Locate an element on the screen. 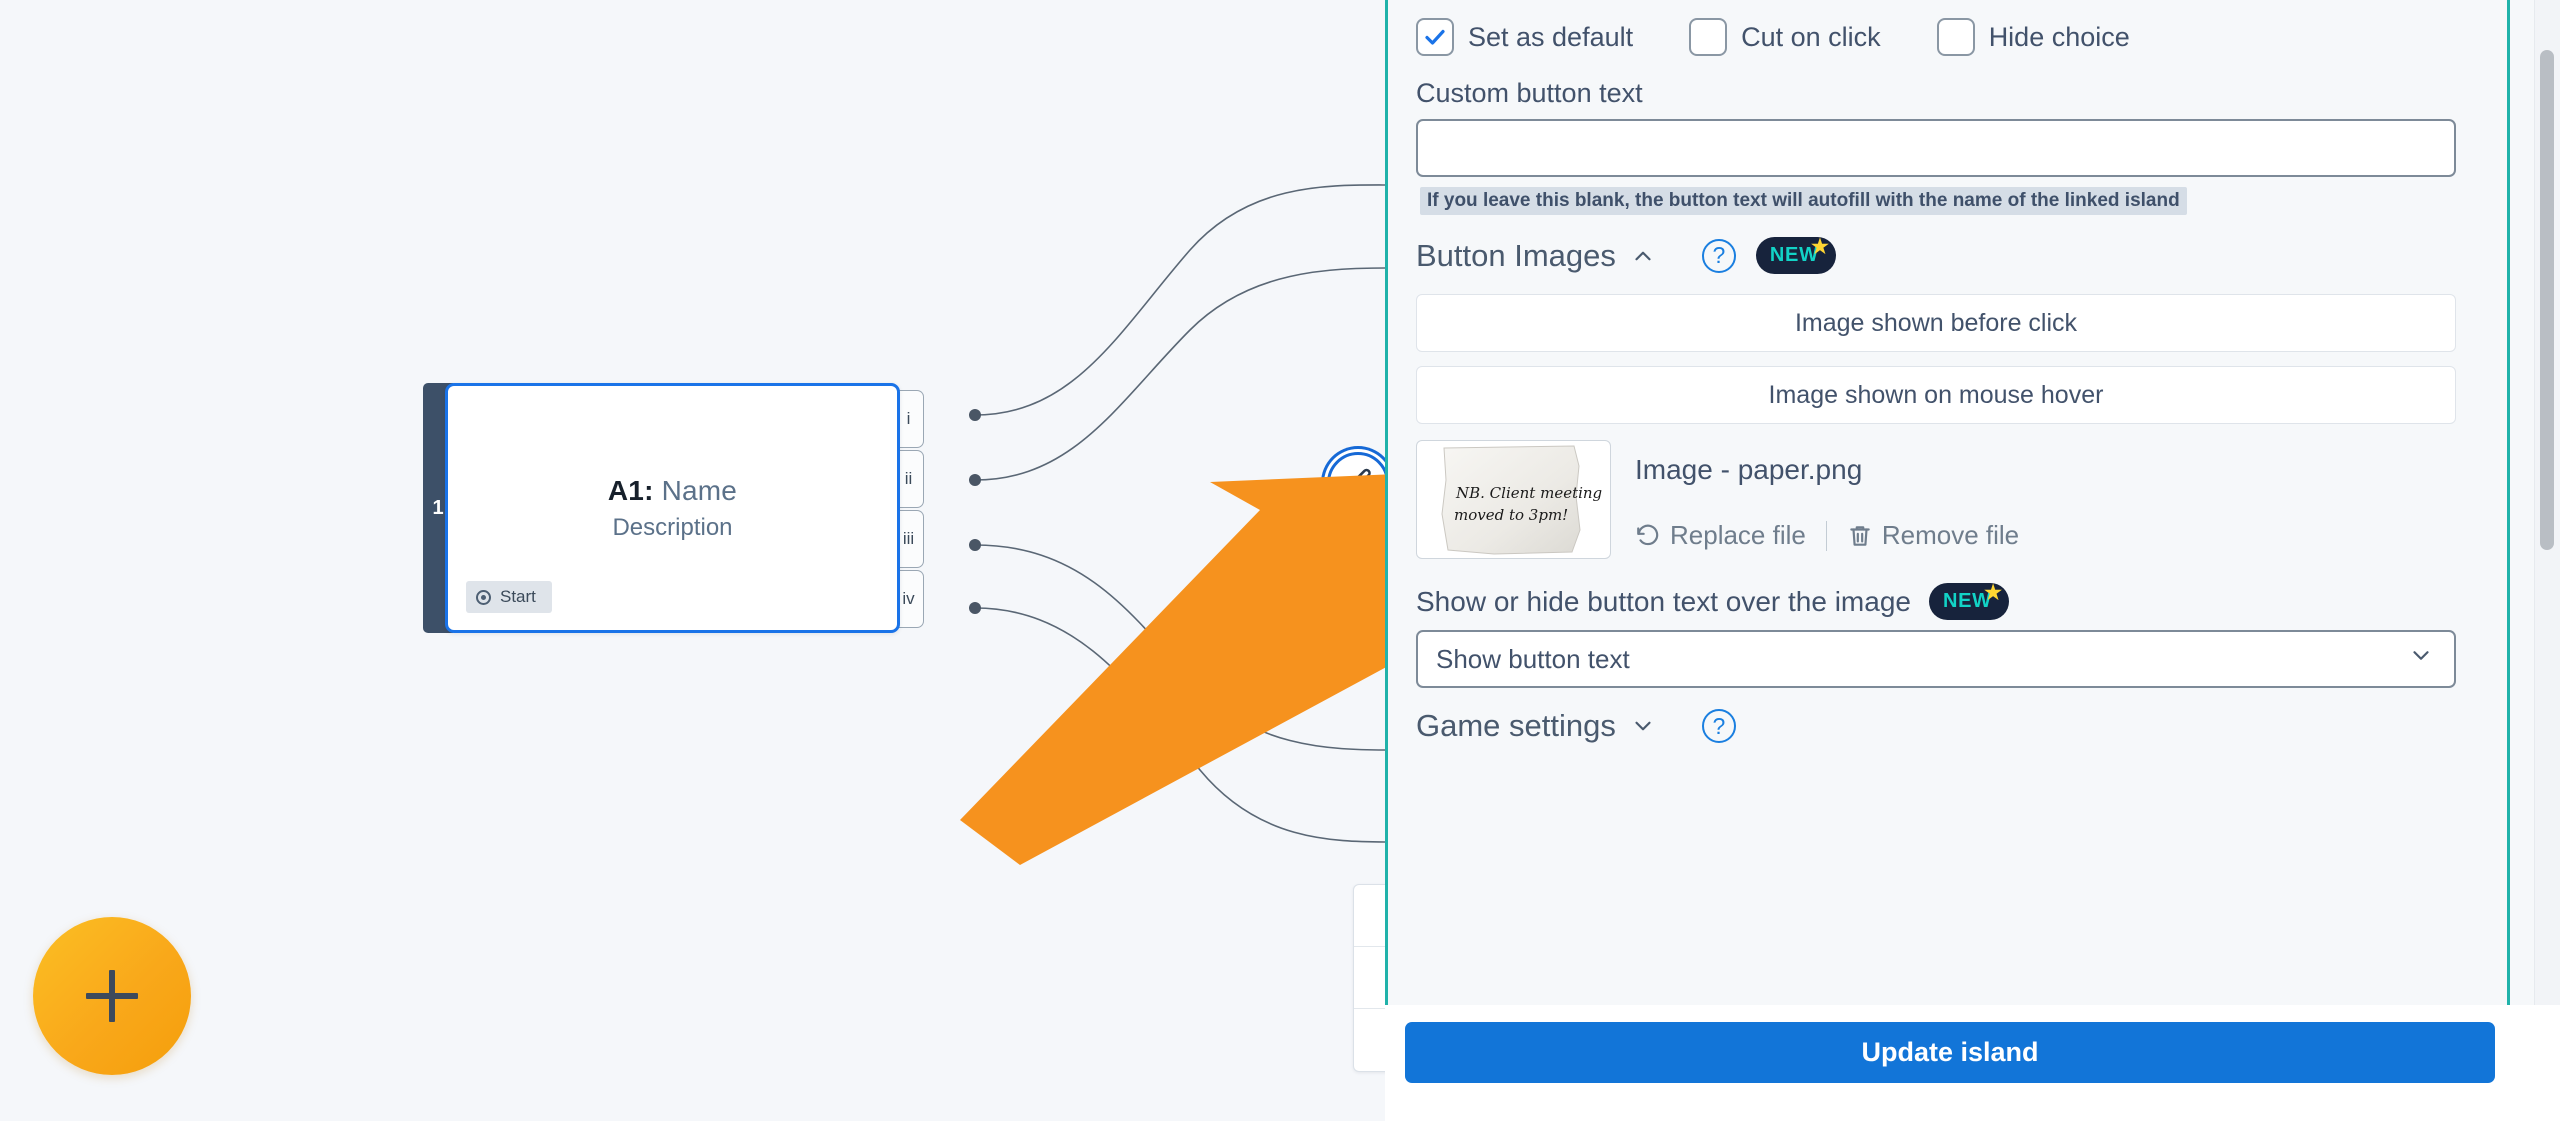 The width and height of the screenshot is (2560, 1121). game-settings-title: Game settings is located at coordinates (1516, 725).